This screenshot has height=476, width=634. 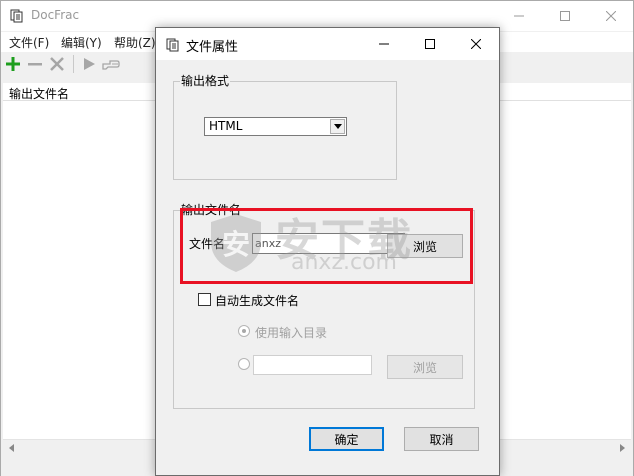 I want to click on output-format-value: HTML, so click(x=226, y=126).